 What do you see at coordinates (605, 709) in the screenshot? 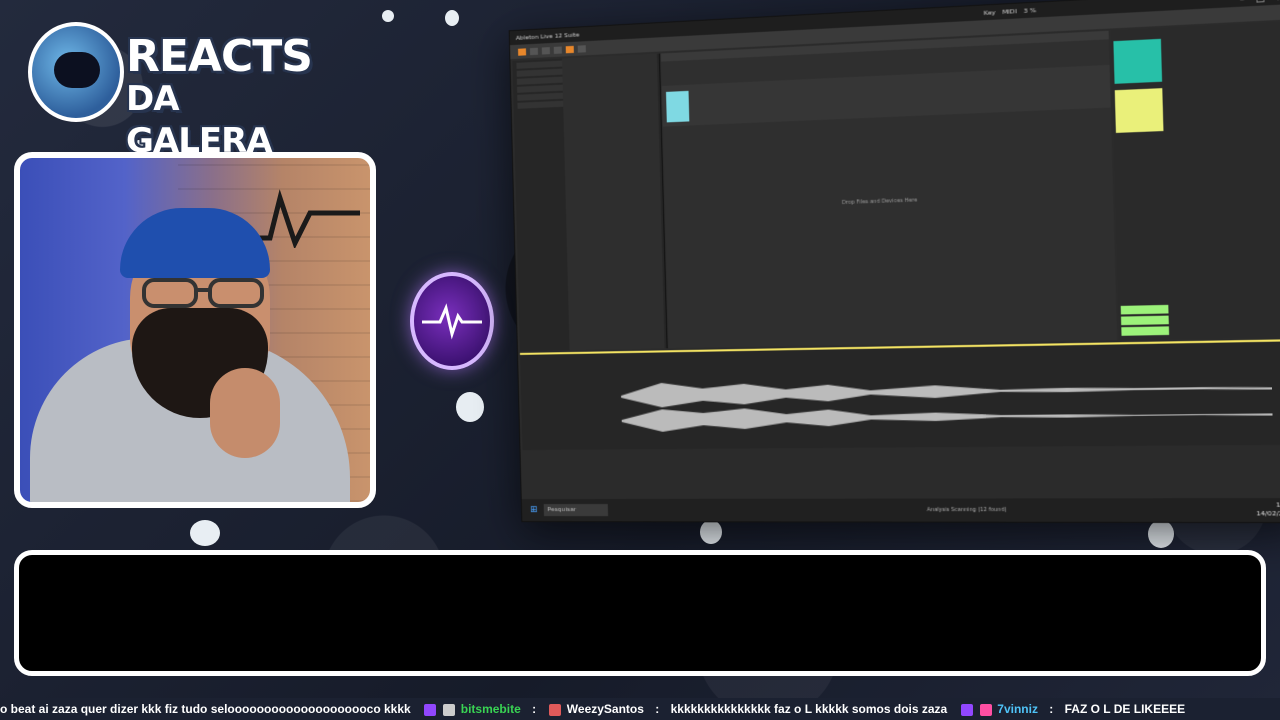
I see `ticker-user: WeezySantos` at bounding box center [605, 709].